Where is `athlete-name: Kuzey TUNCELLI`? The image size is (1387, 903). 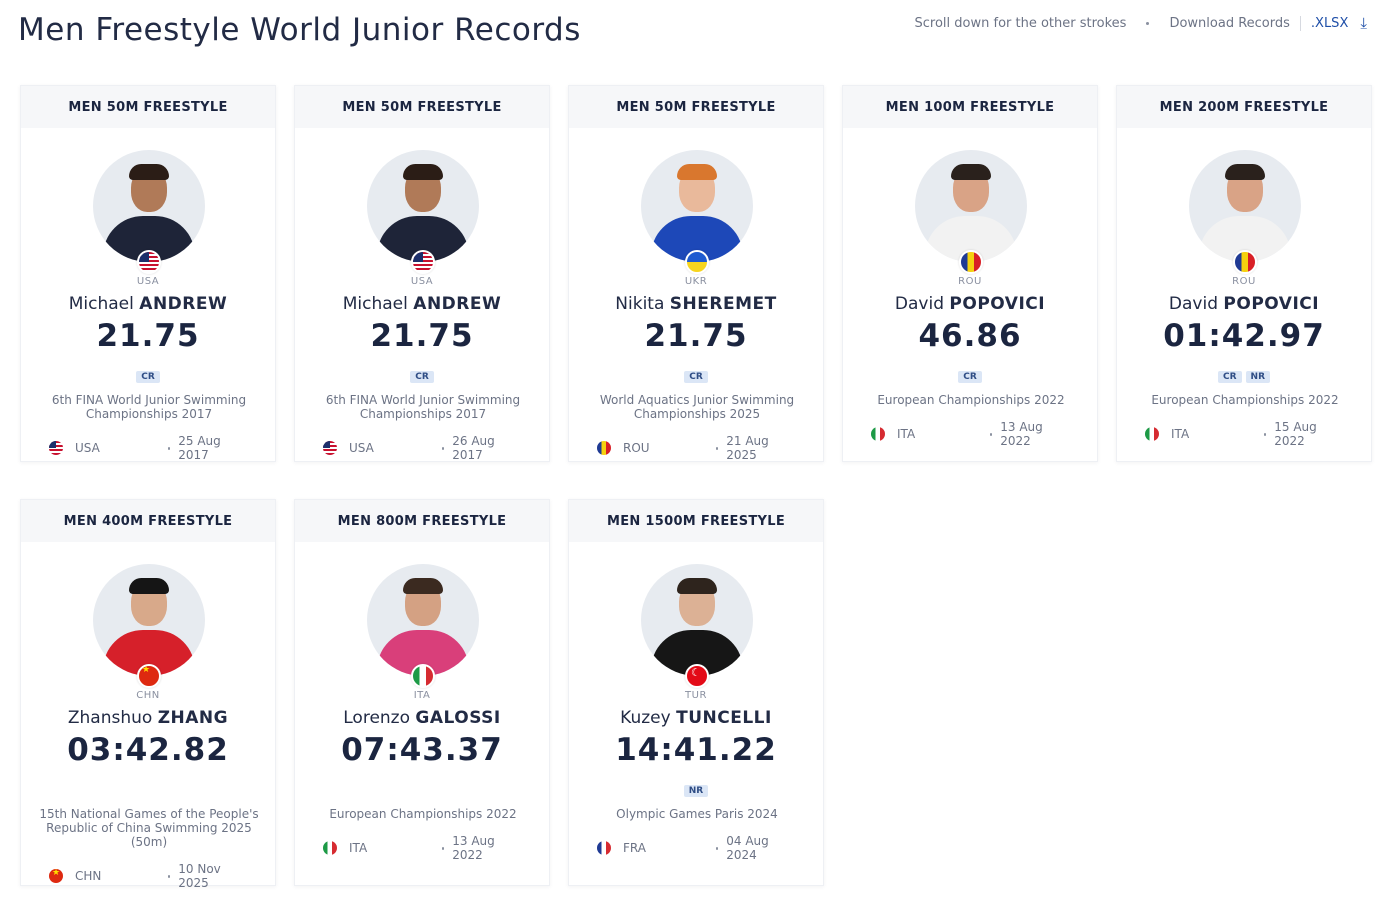 athlete-name: Kuzey TUNCELLI is located at coordinates (696, 718).